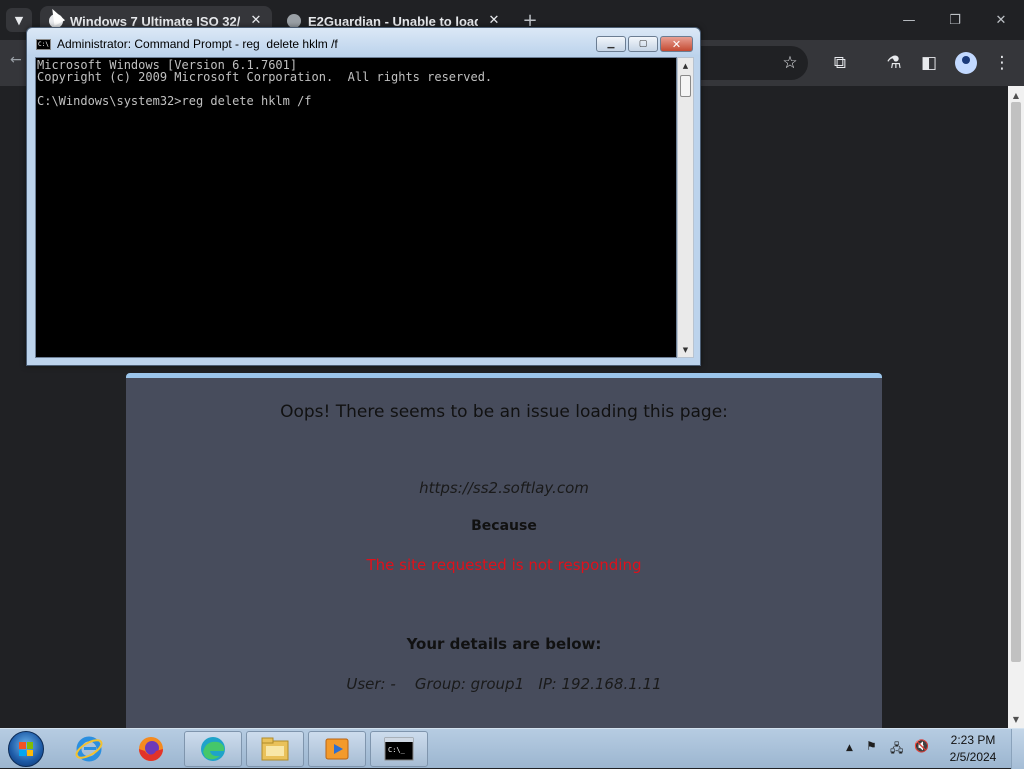 The width and height of the screenshot is (1024, 769). What do you see at coordinates (1001, 20) in the screenshot?
I see `window-close-button: ✕` at bounding box center [1001, 20].